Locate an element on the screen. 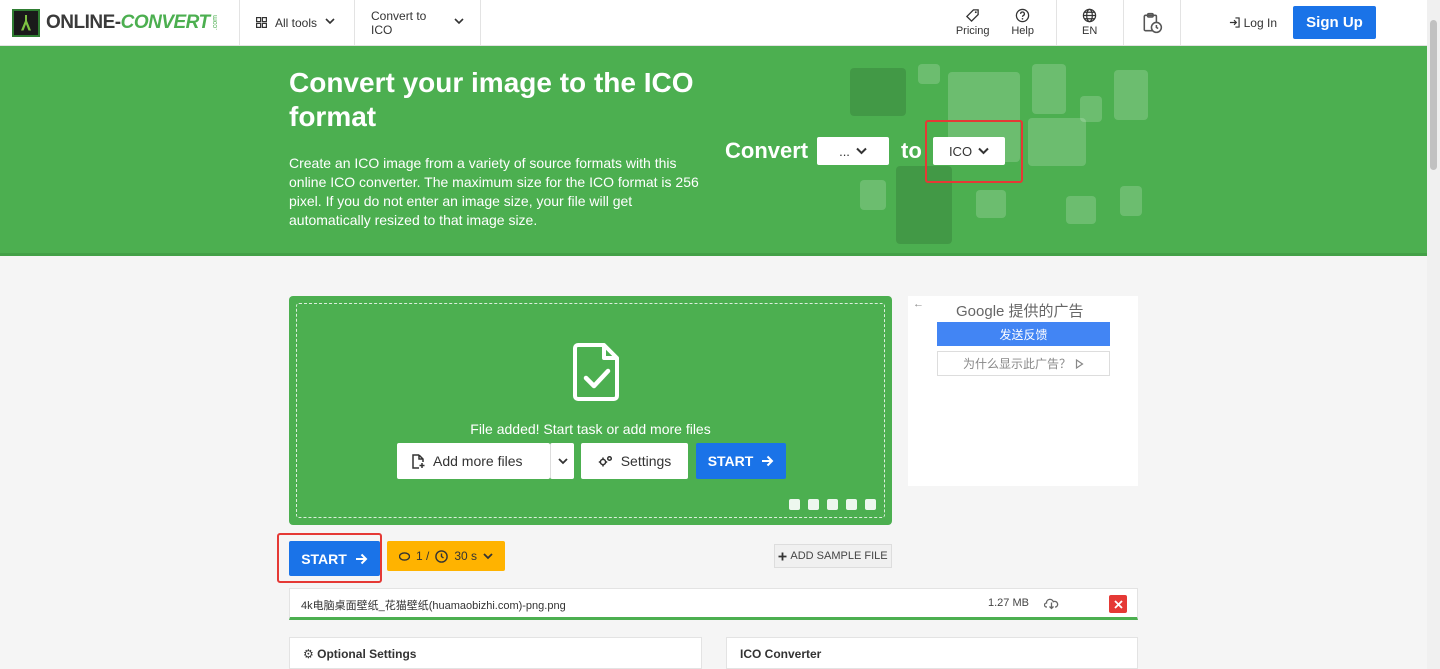 This screenshot has width=1440, height=669. time-label: 30 s is located at coordinates (466, 556).